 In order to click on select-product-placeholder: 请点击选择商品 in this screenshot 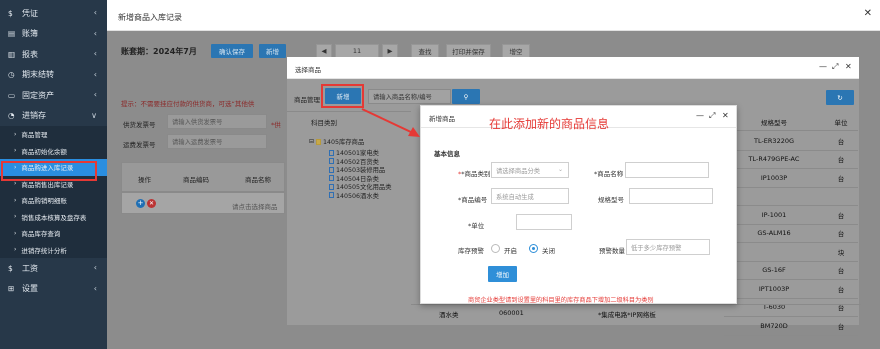, I will do `click(255, 206)`.